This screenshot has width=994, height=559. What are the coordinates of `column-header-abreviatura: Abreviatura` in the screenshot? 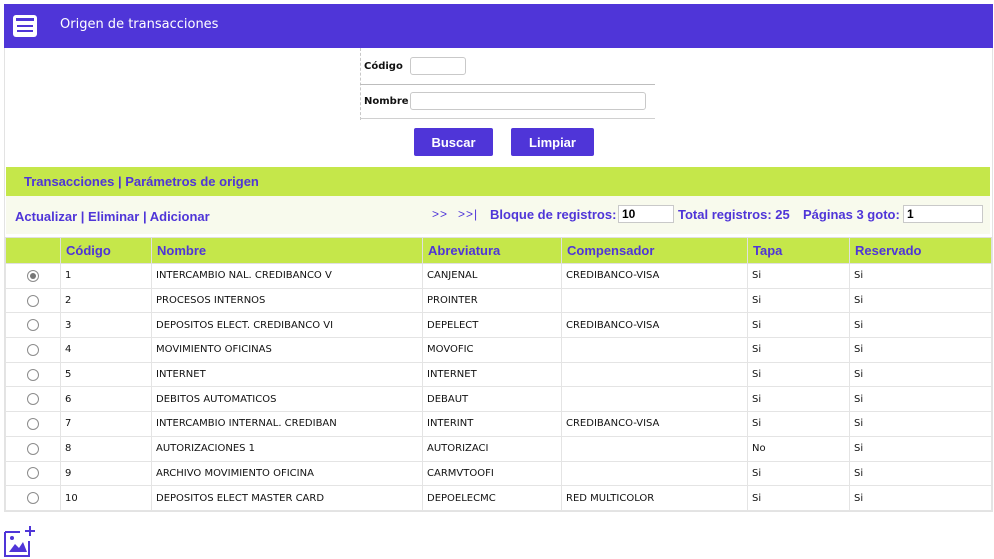 It's located at (492, 250).